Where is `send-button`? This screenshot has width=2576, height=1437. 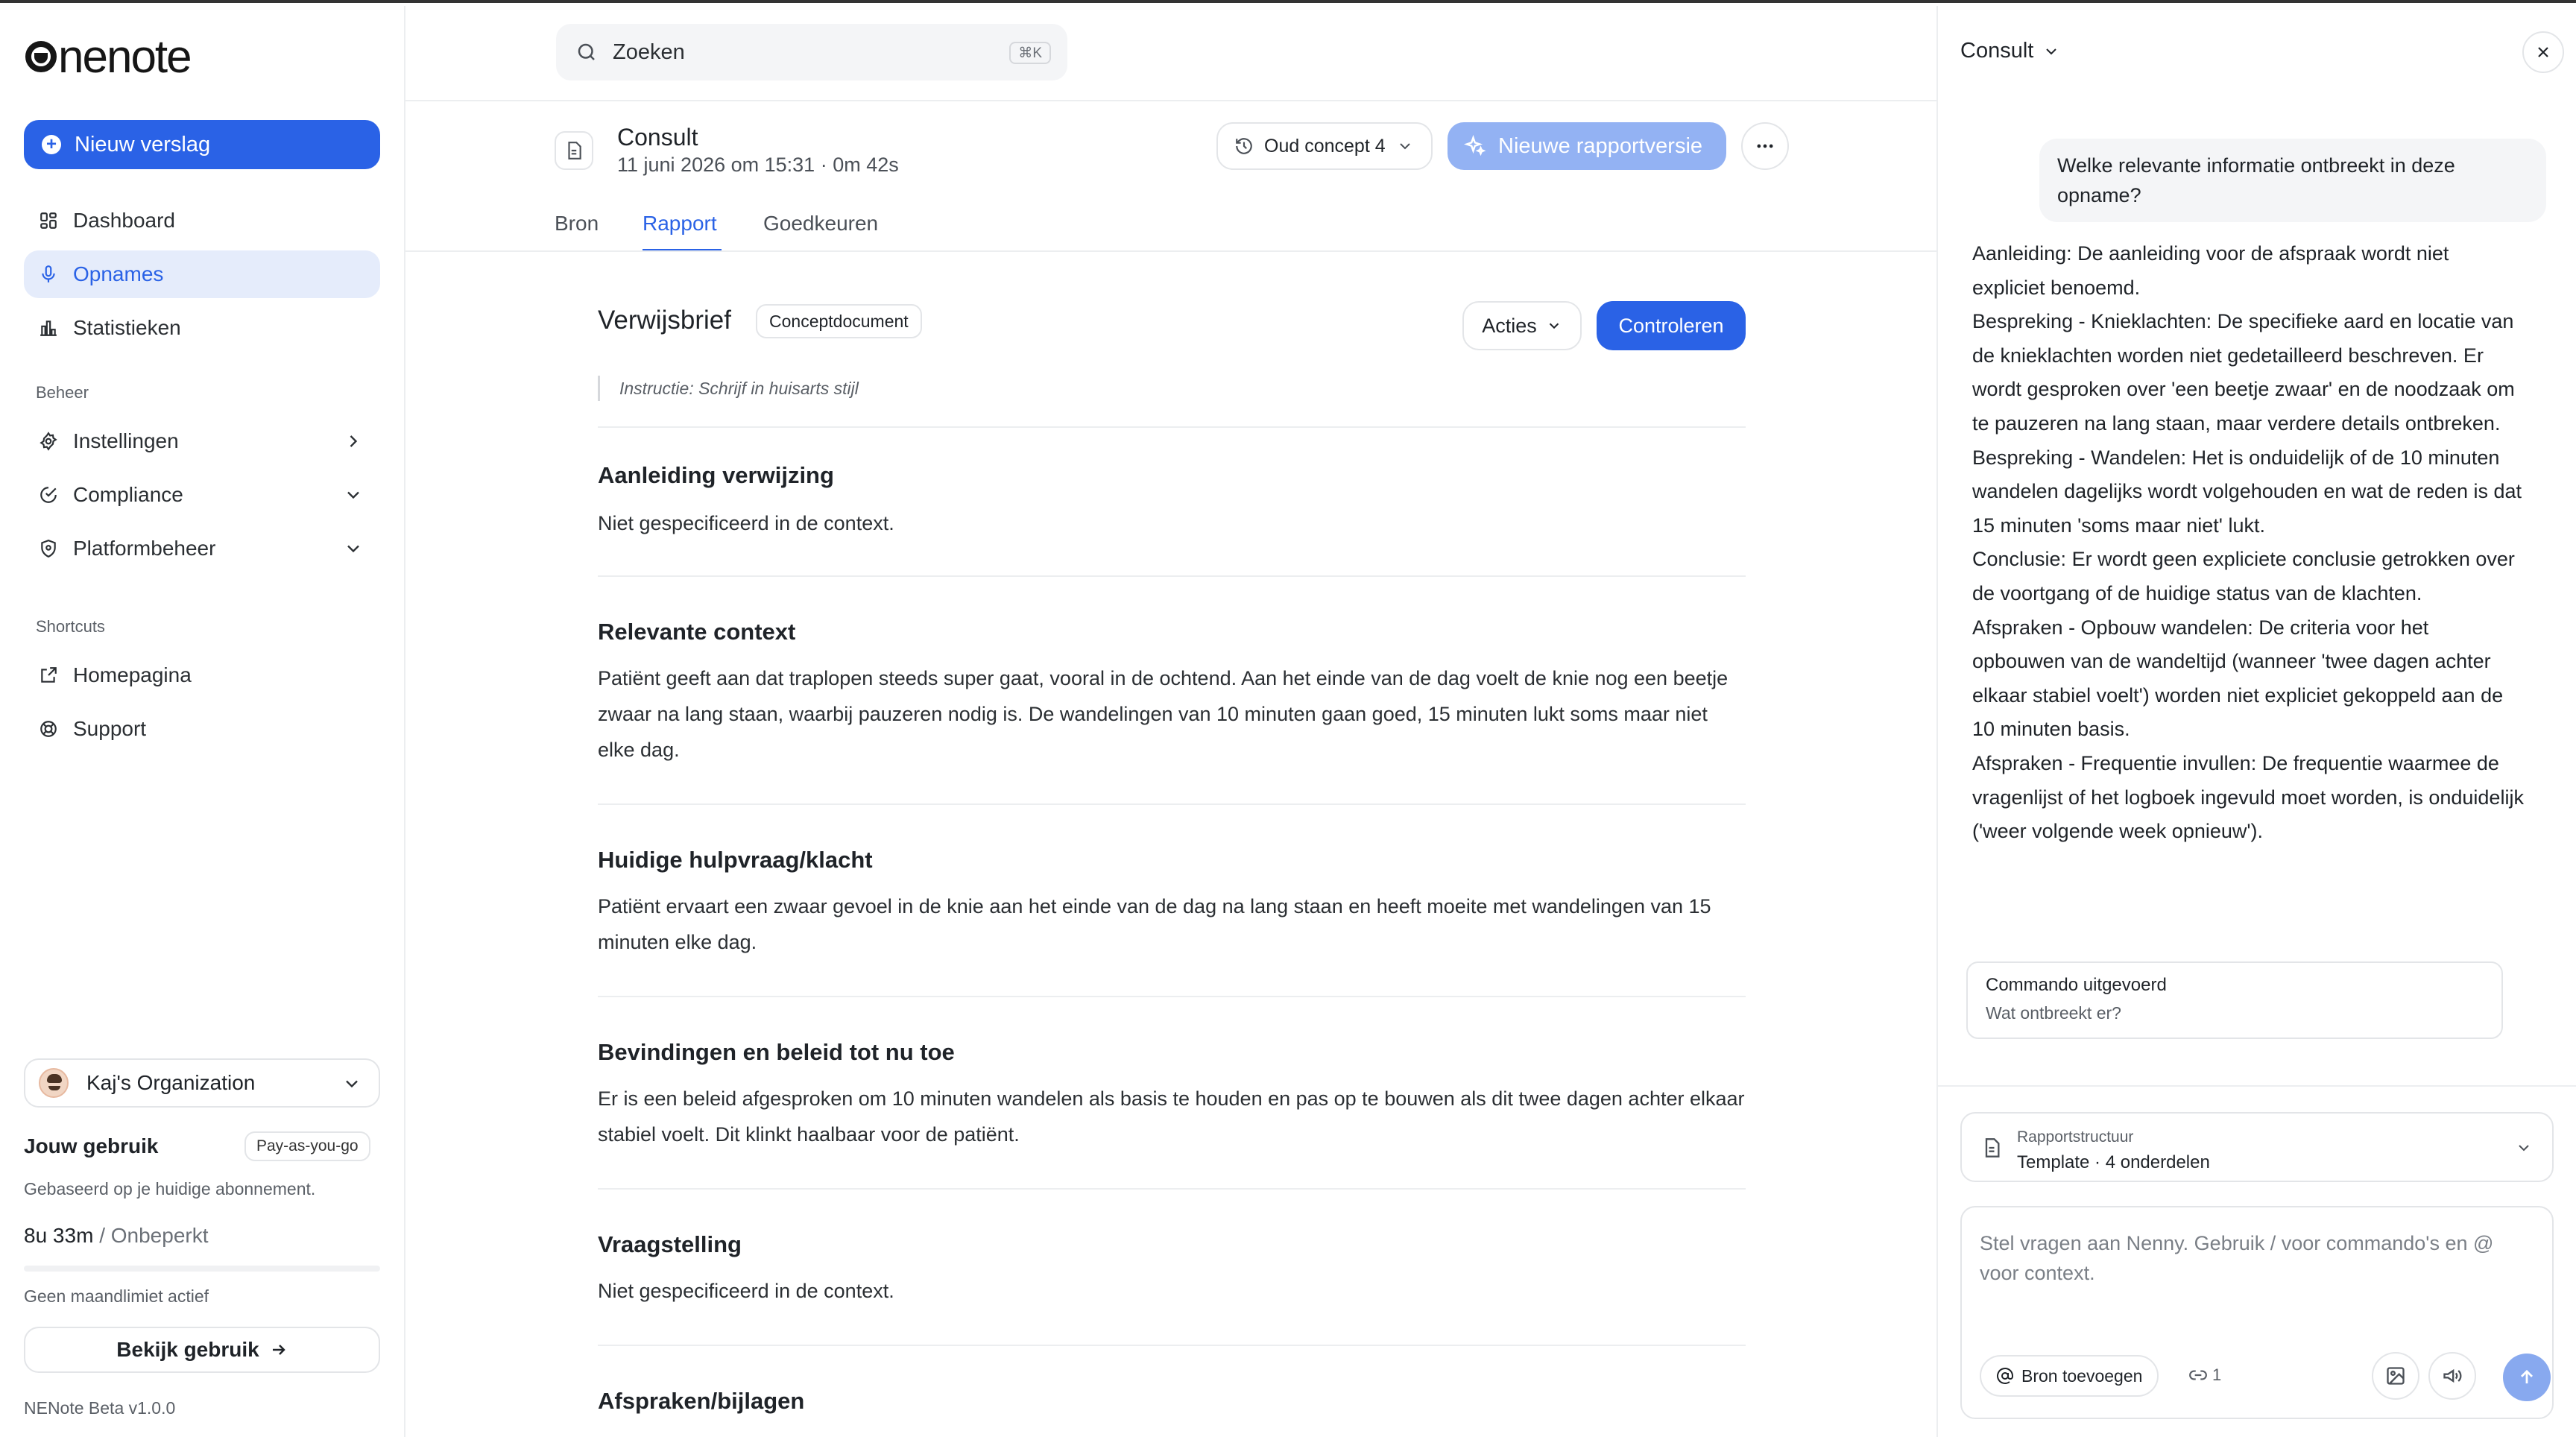
send-button is located at coordinates (2527, 1378).